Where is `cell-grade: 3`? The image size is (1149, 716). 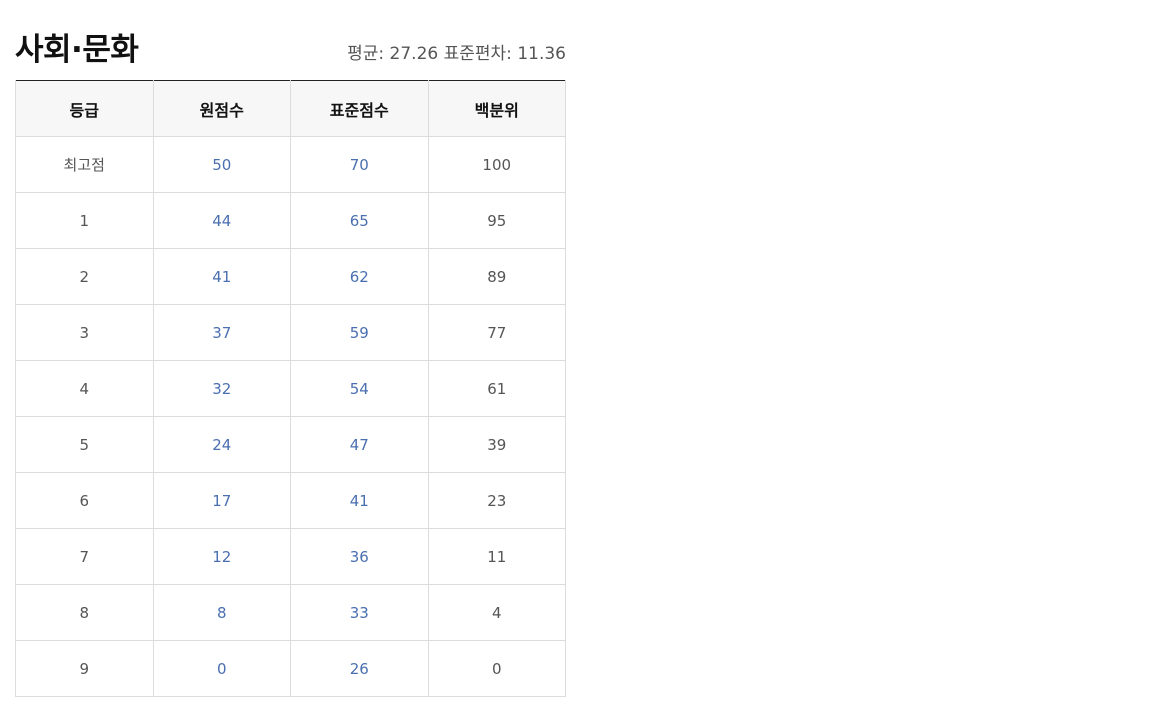 cell-grade: 3 is located at coordinates (84, 332).